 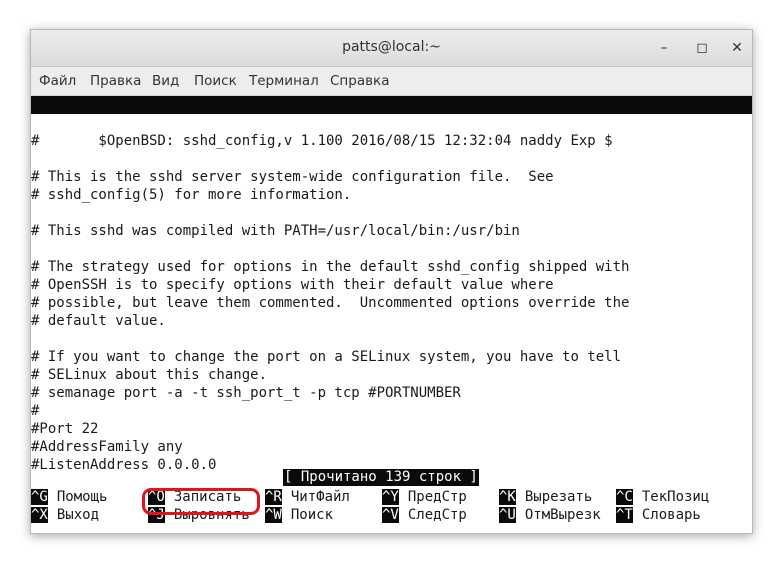 I want to click on menu-bar: Файл Правка Вид Поиск Терминал Справка, so click(x=391, y=81).